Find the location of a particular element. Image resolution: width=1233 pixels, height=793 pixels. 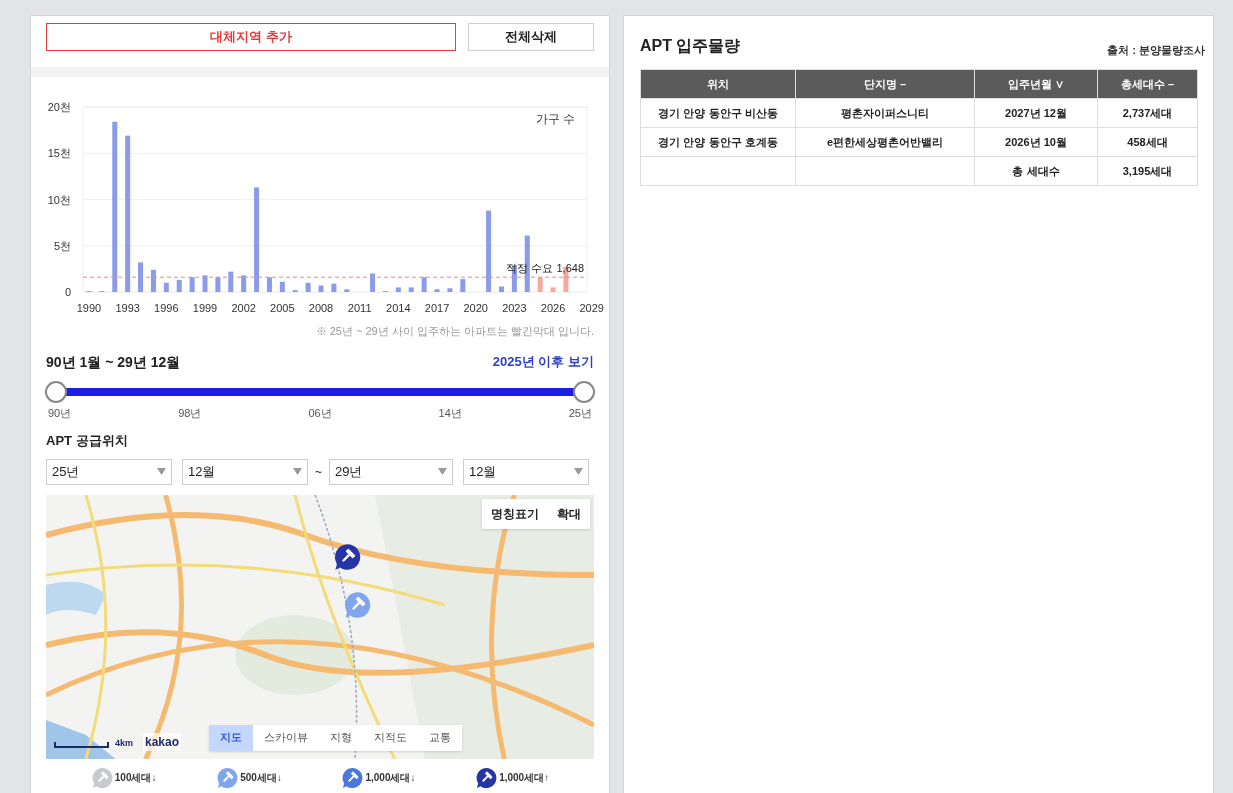

column-header: 위치 is located at coordinates (718, 84).